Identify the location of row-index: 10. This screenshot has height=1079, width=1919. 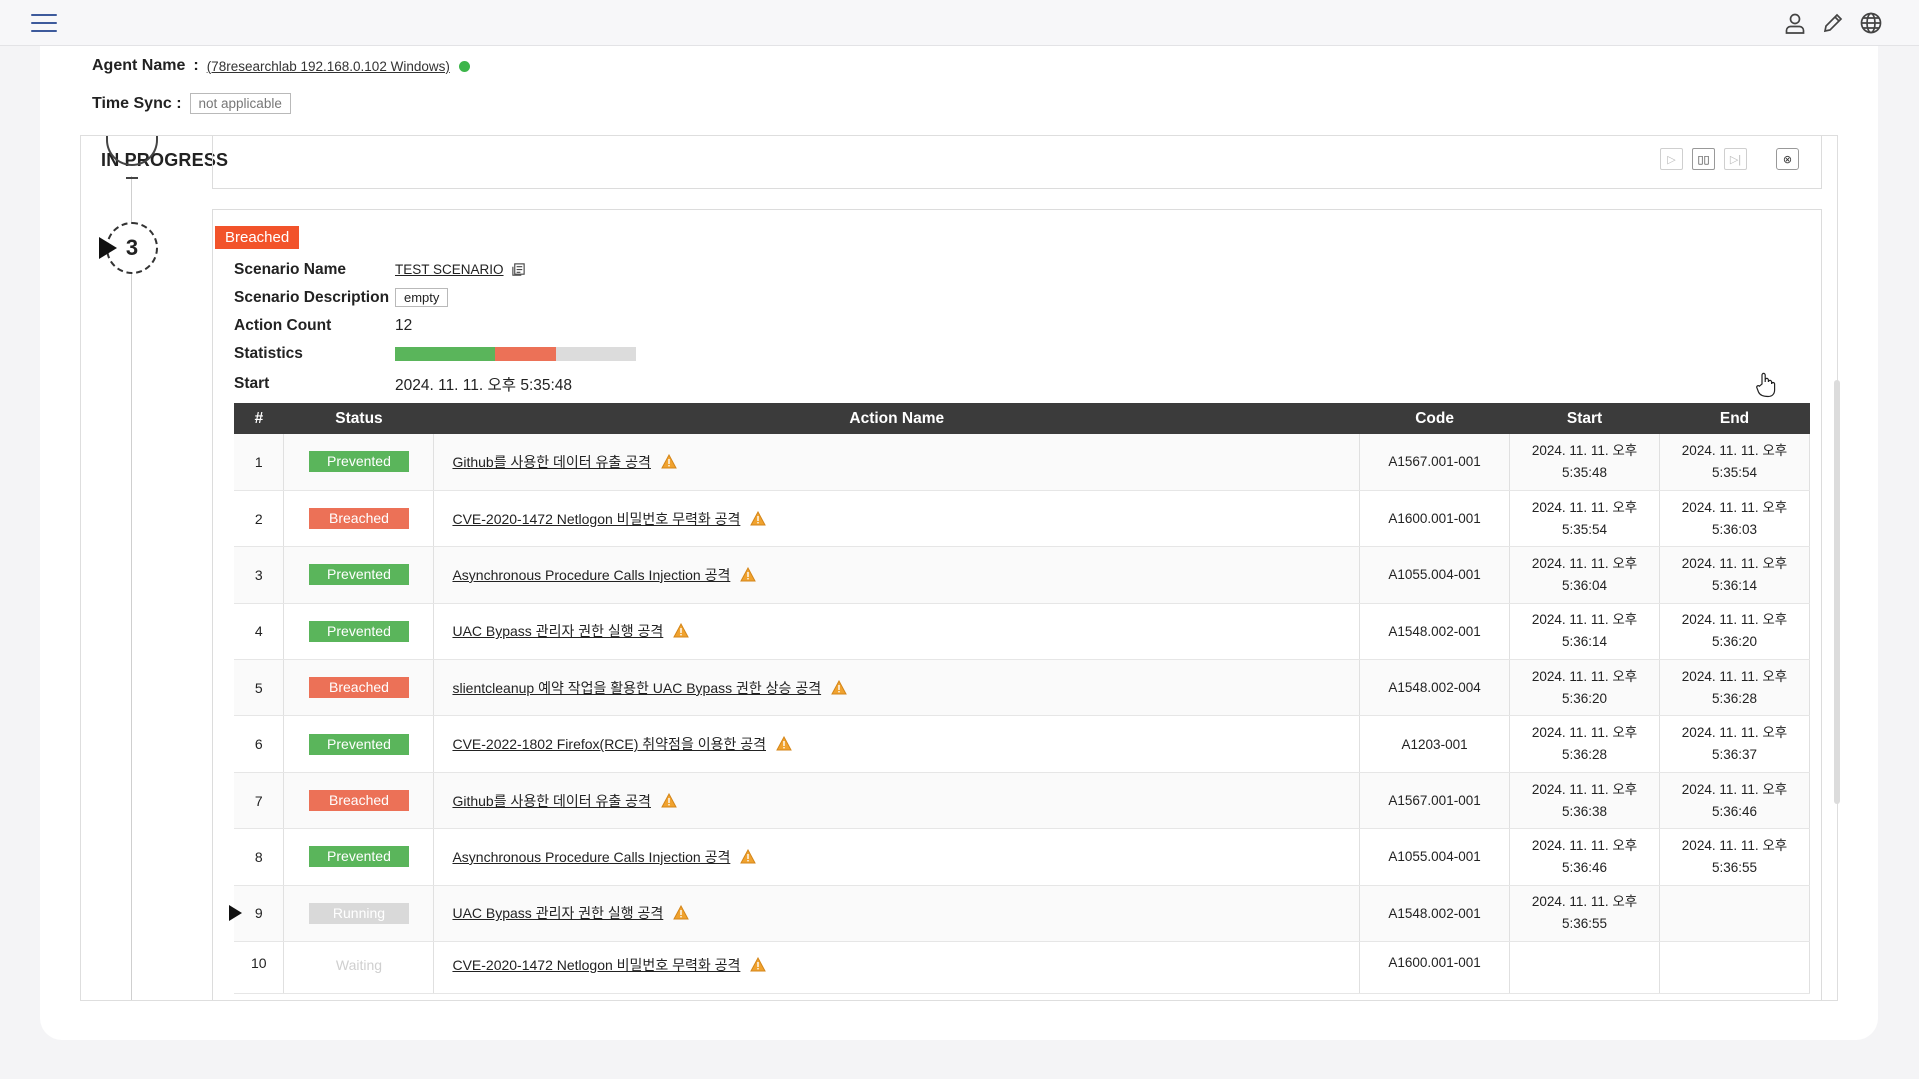
(258, 963).